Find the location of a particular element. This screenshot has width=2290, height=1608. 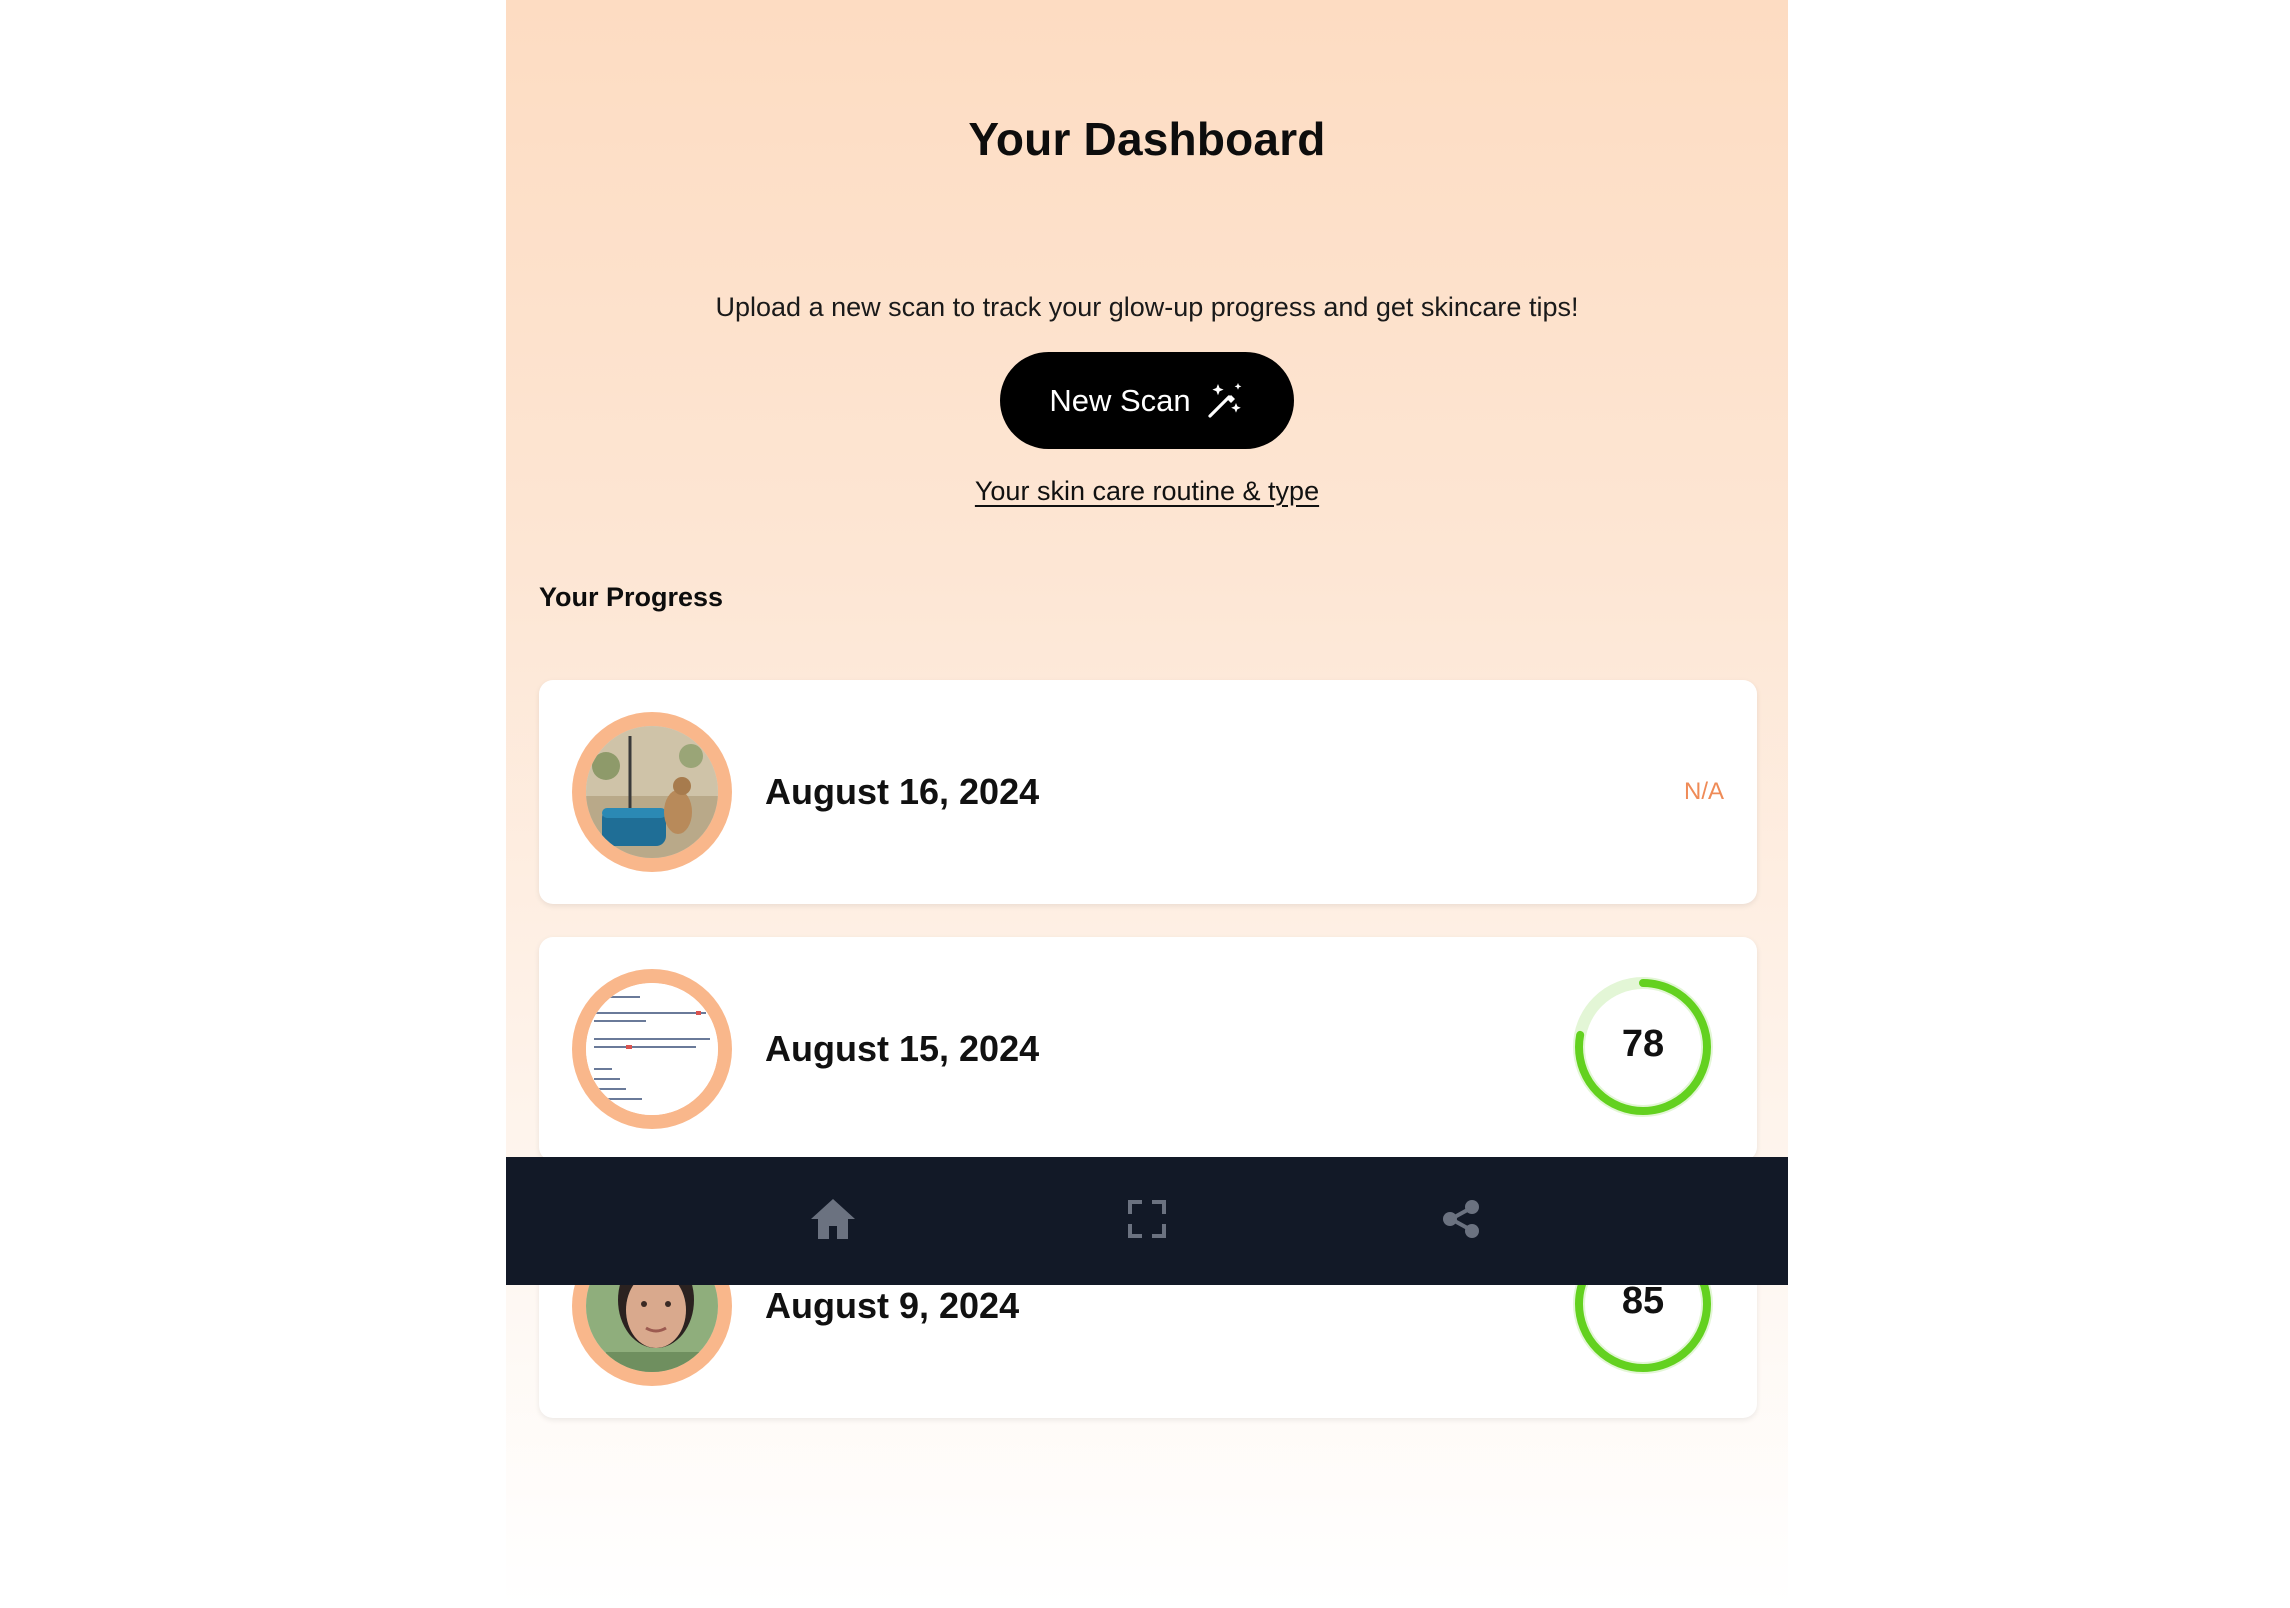

scan-photo-text-document is located at coordinates (652, 1049).